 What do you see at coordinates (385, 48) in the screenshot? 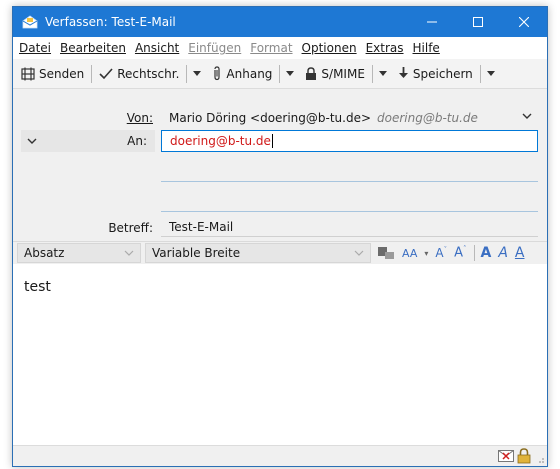
I see `menu-extras: Extras` at bounding box center [385, 48].